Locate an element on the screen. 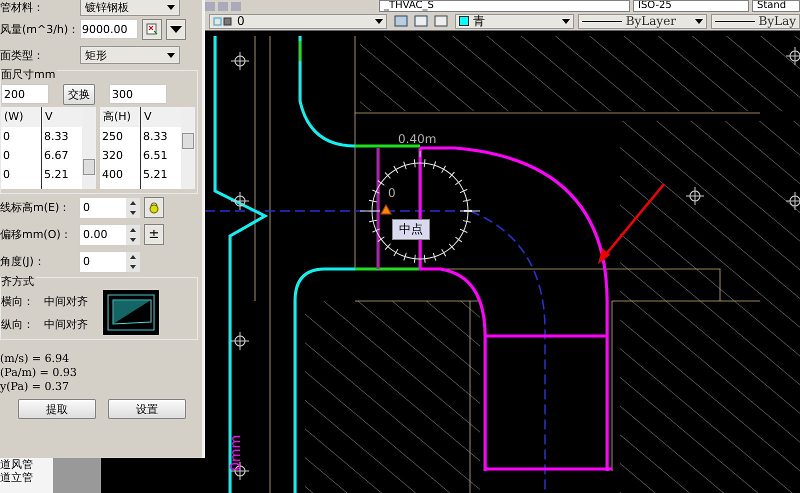 The image size is (800, 493). result-text: (Pa/m) = 0.93 is located at coordinates (39, 372).